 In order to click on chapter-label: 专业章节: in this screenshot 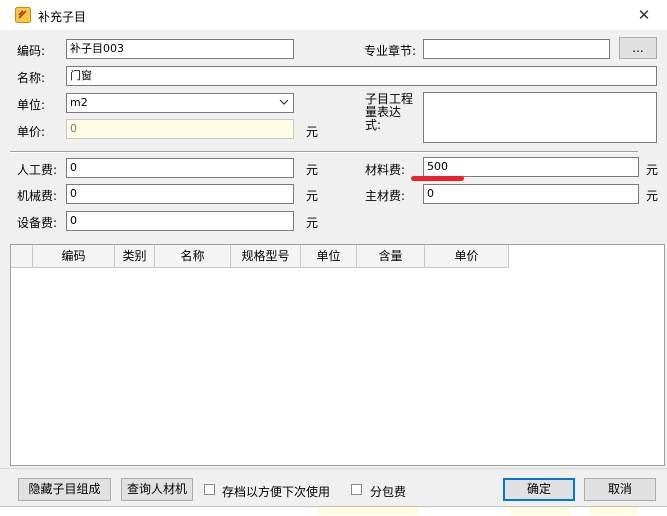, I will do `click(390, 51)`.